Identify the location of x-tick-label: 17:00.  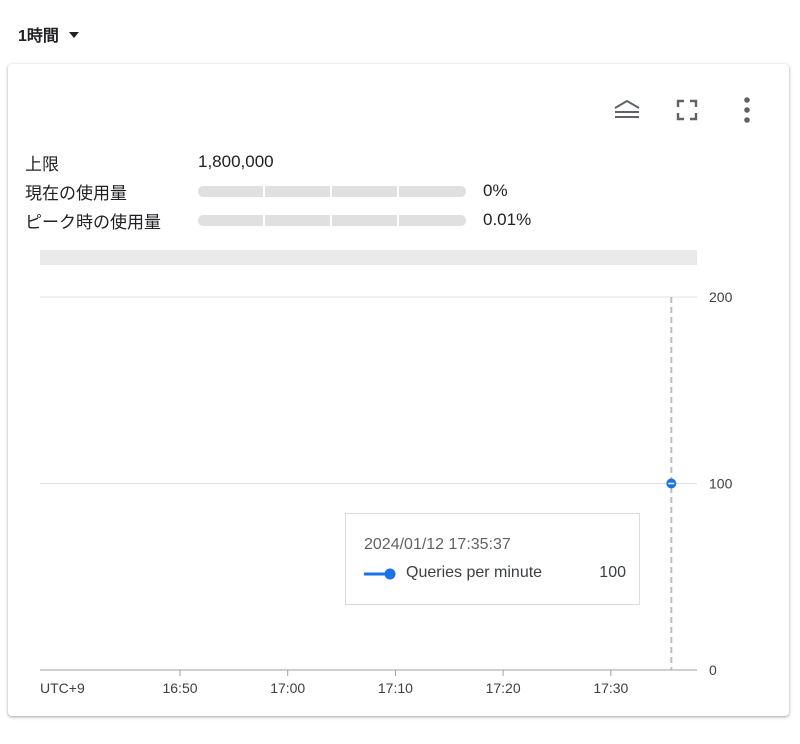
(287, 688).